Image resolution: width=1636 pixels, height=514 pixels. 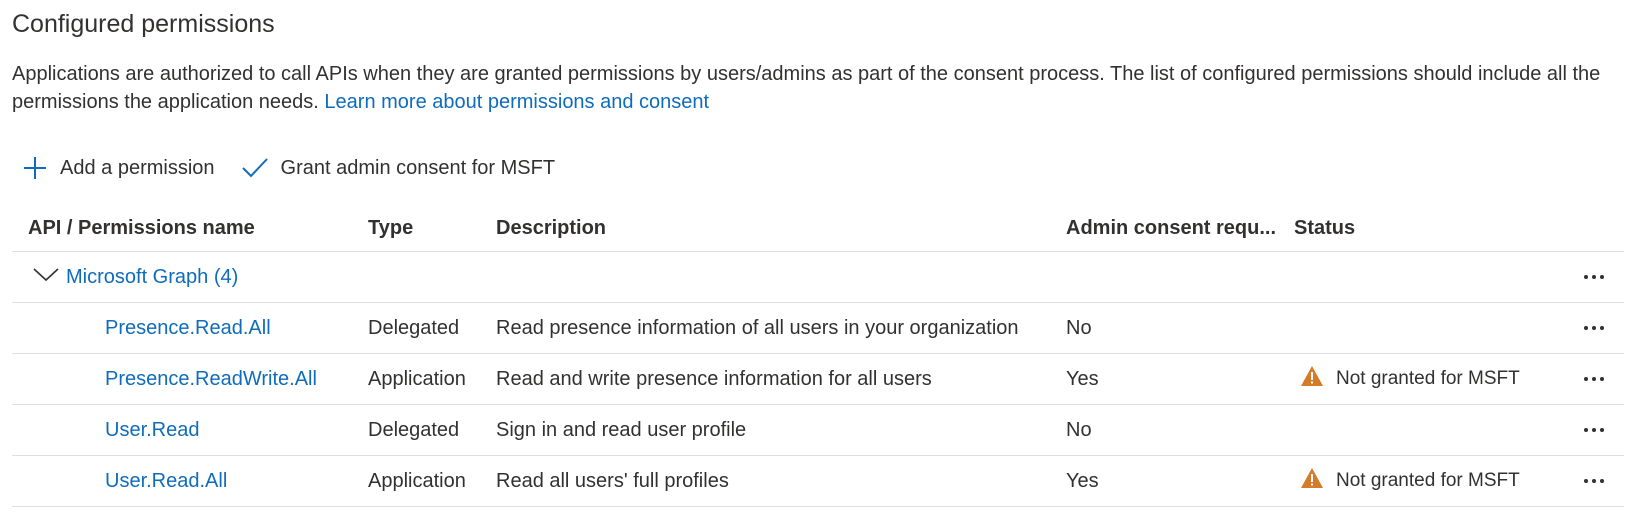 I want to click on page-title: Configured permissions, so click(x=143, y=24).